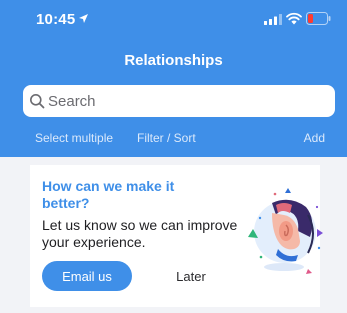 The width and height of the screenshot is (347, 313). I want to click on select-multiple-button: Select multiple, so click(74, 138).